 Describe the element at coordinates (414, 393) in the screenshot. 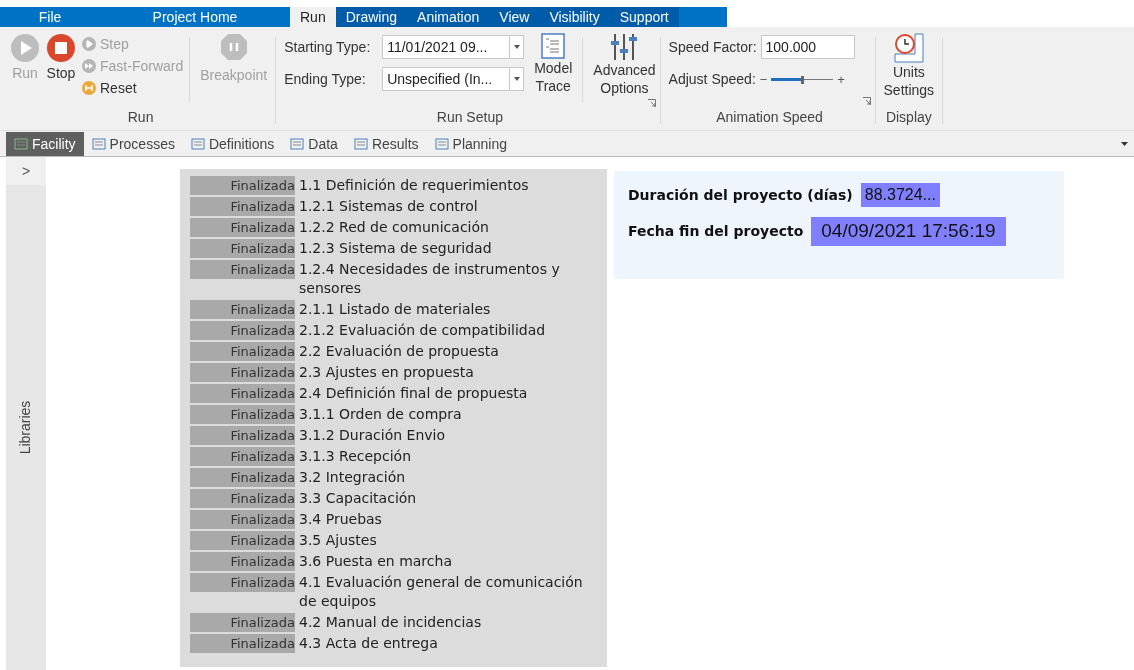

I see `task-name: 2.4 Definición final de propuesta` at that location.